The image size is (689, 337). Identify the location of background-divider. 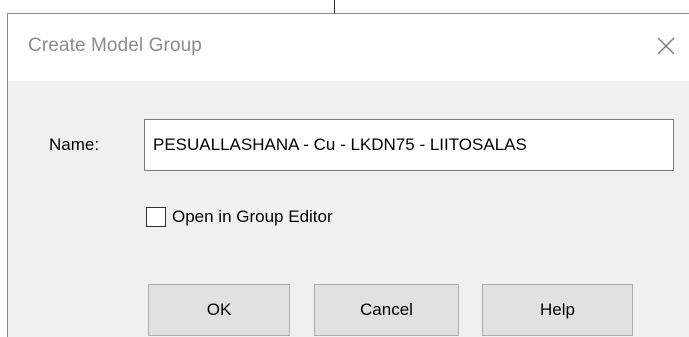
(334, 6).